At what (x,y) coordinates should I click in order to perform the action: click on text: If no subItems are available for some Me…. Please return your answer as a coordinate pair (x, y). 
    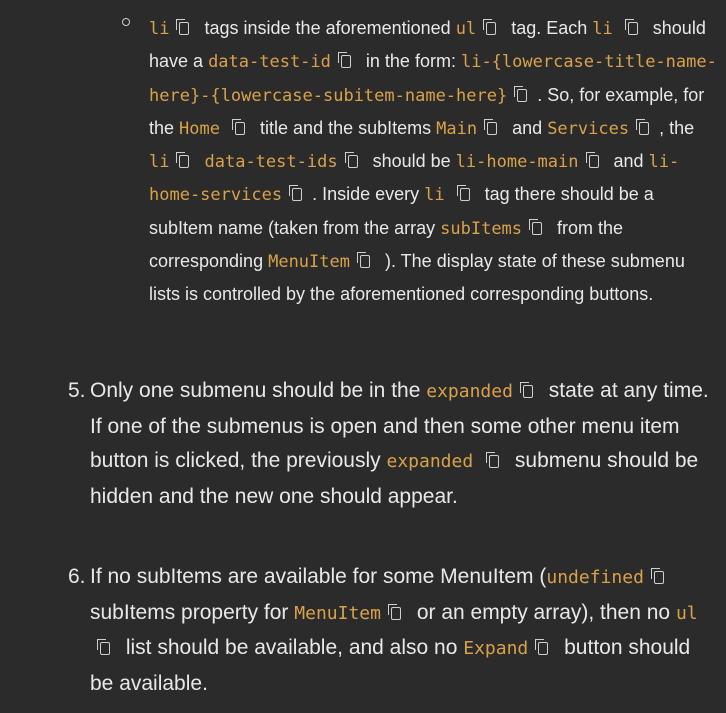
    Looking at the image, I should click on (318, 576).